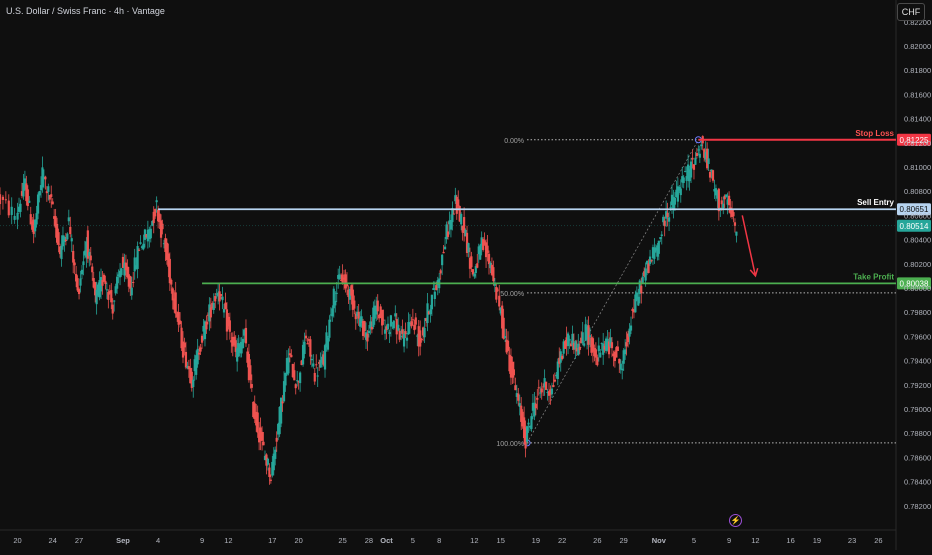 This screenshot has width=932, height=555. What do you see at coordinates (386, 540) in the screenshot?
I see `time-tick-label: Oct` at bounding box center [386, 540].